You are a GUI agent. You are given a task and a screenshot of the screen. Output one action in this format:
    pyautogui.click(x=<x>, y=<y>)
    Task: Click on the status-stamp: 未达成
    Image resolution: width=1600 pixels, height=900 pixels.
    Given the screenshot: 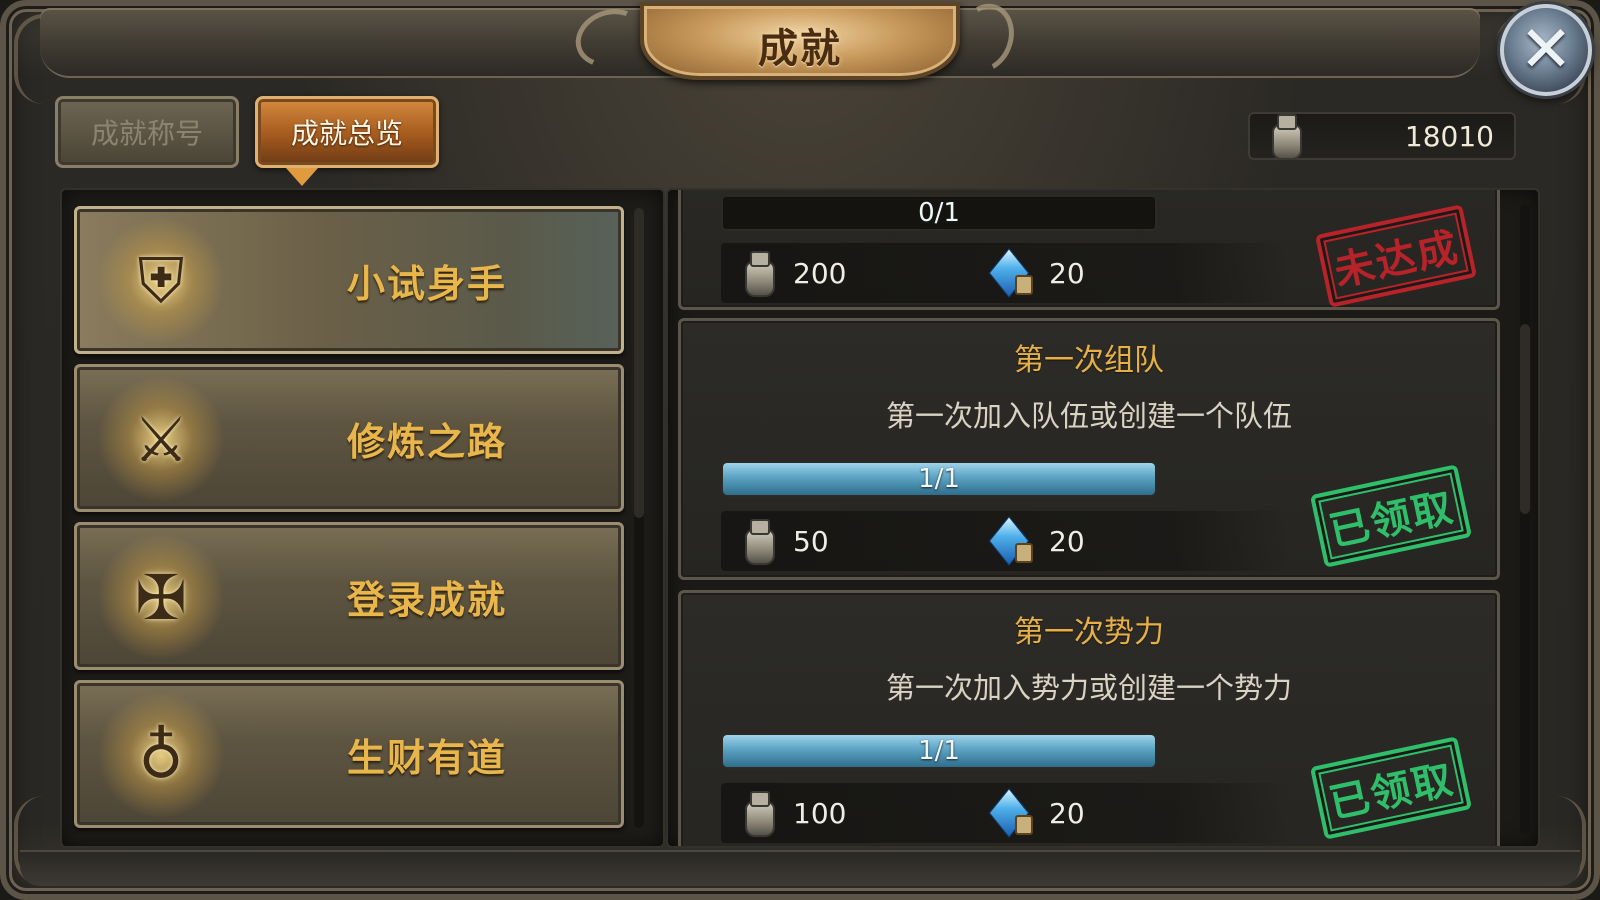 What is the action you would take?
    pyautogui.click(x=1396, y=256)
    